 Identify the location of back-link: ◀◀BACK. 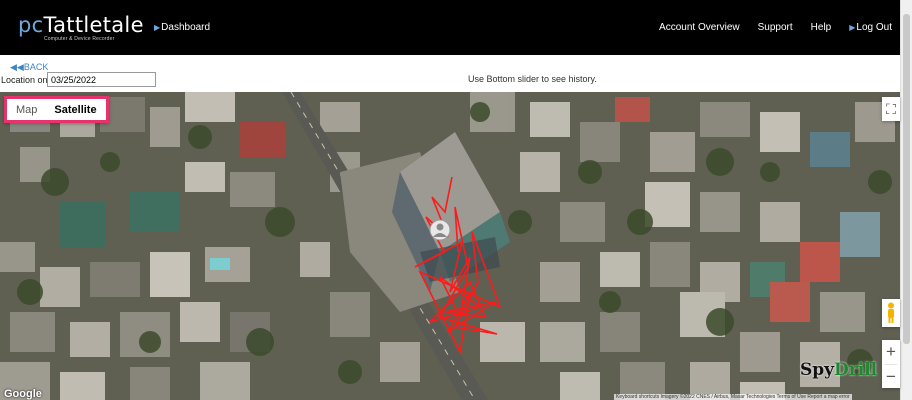
(29, 67).